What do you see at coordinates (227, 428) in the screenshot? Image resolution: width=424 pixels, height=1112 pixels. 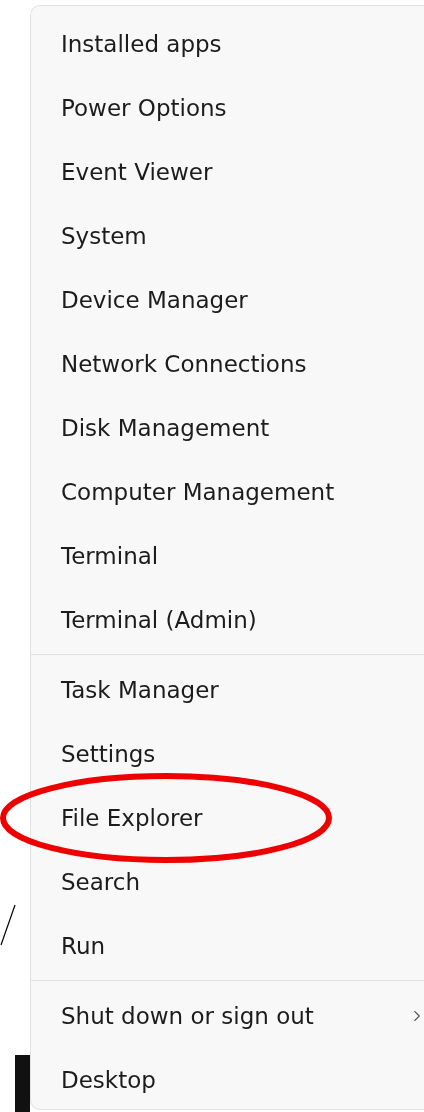 I see `menu-item: Disk Management` at bounding box center [227, 428].